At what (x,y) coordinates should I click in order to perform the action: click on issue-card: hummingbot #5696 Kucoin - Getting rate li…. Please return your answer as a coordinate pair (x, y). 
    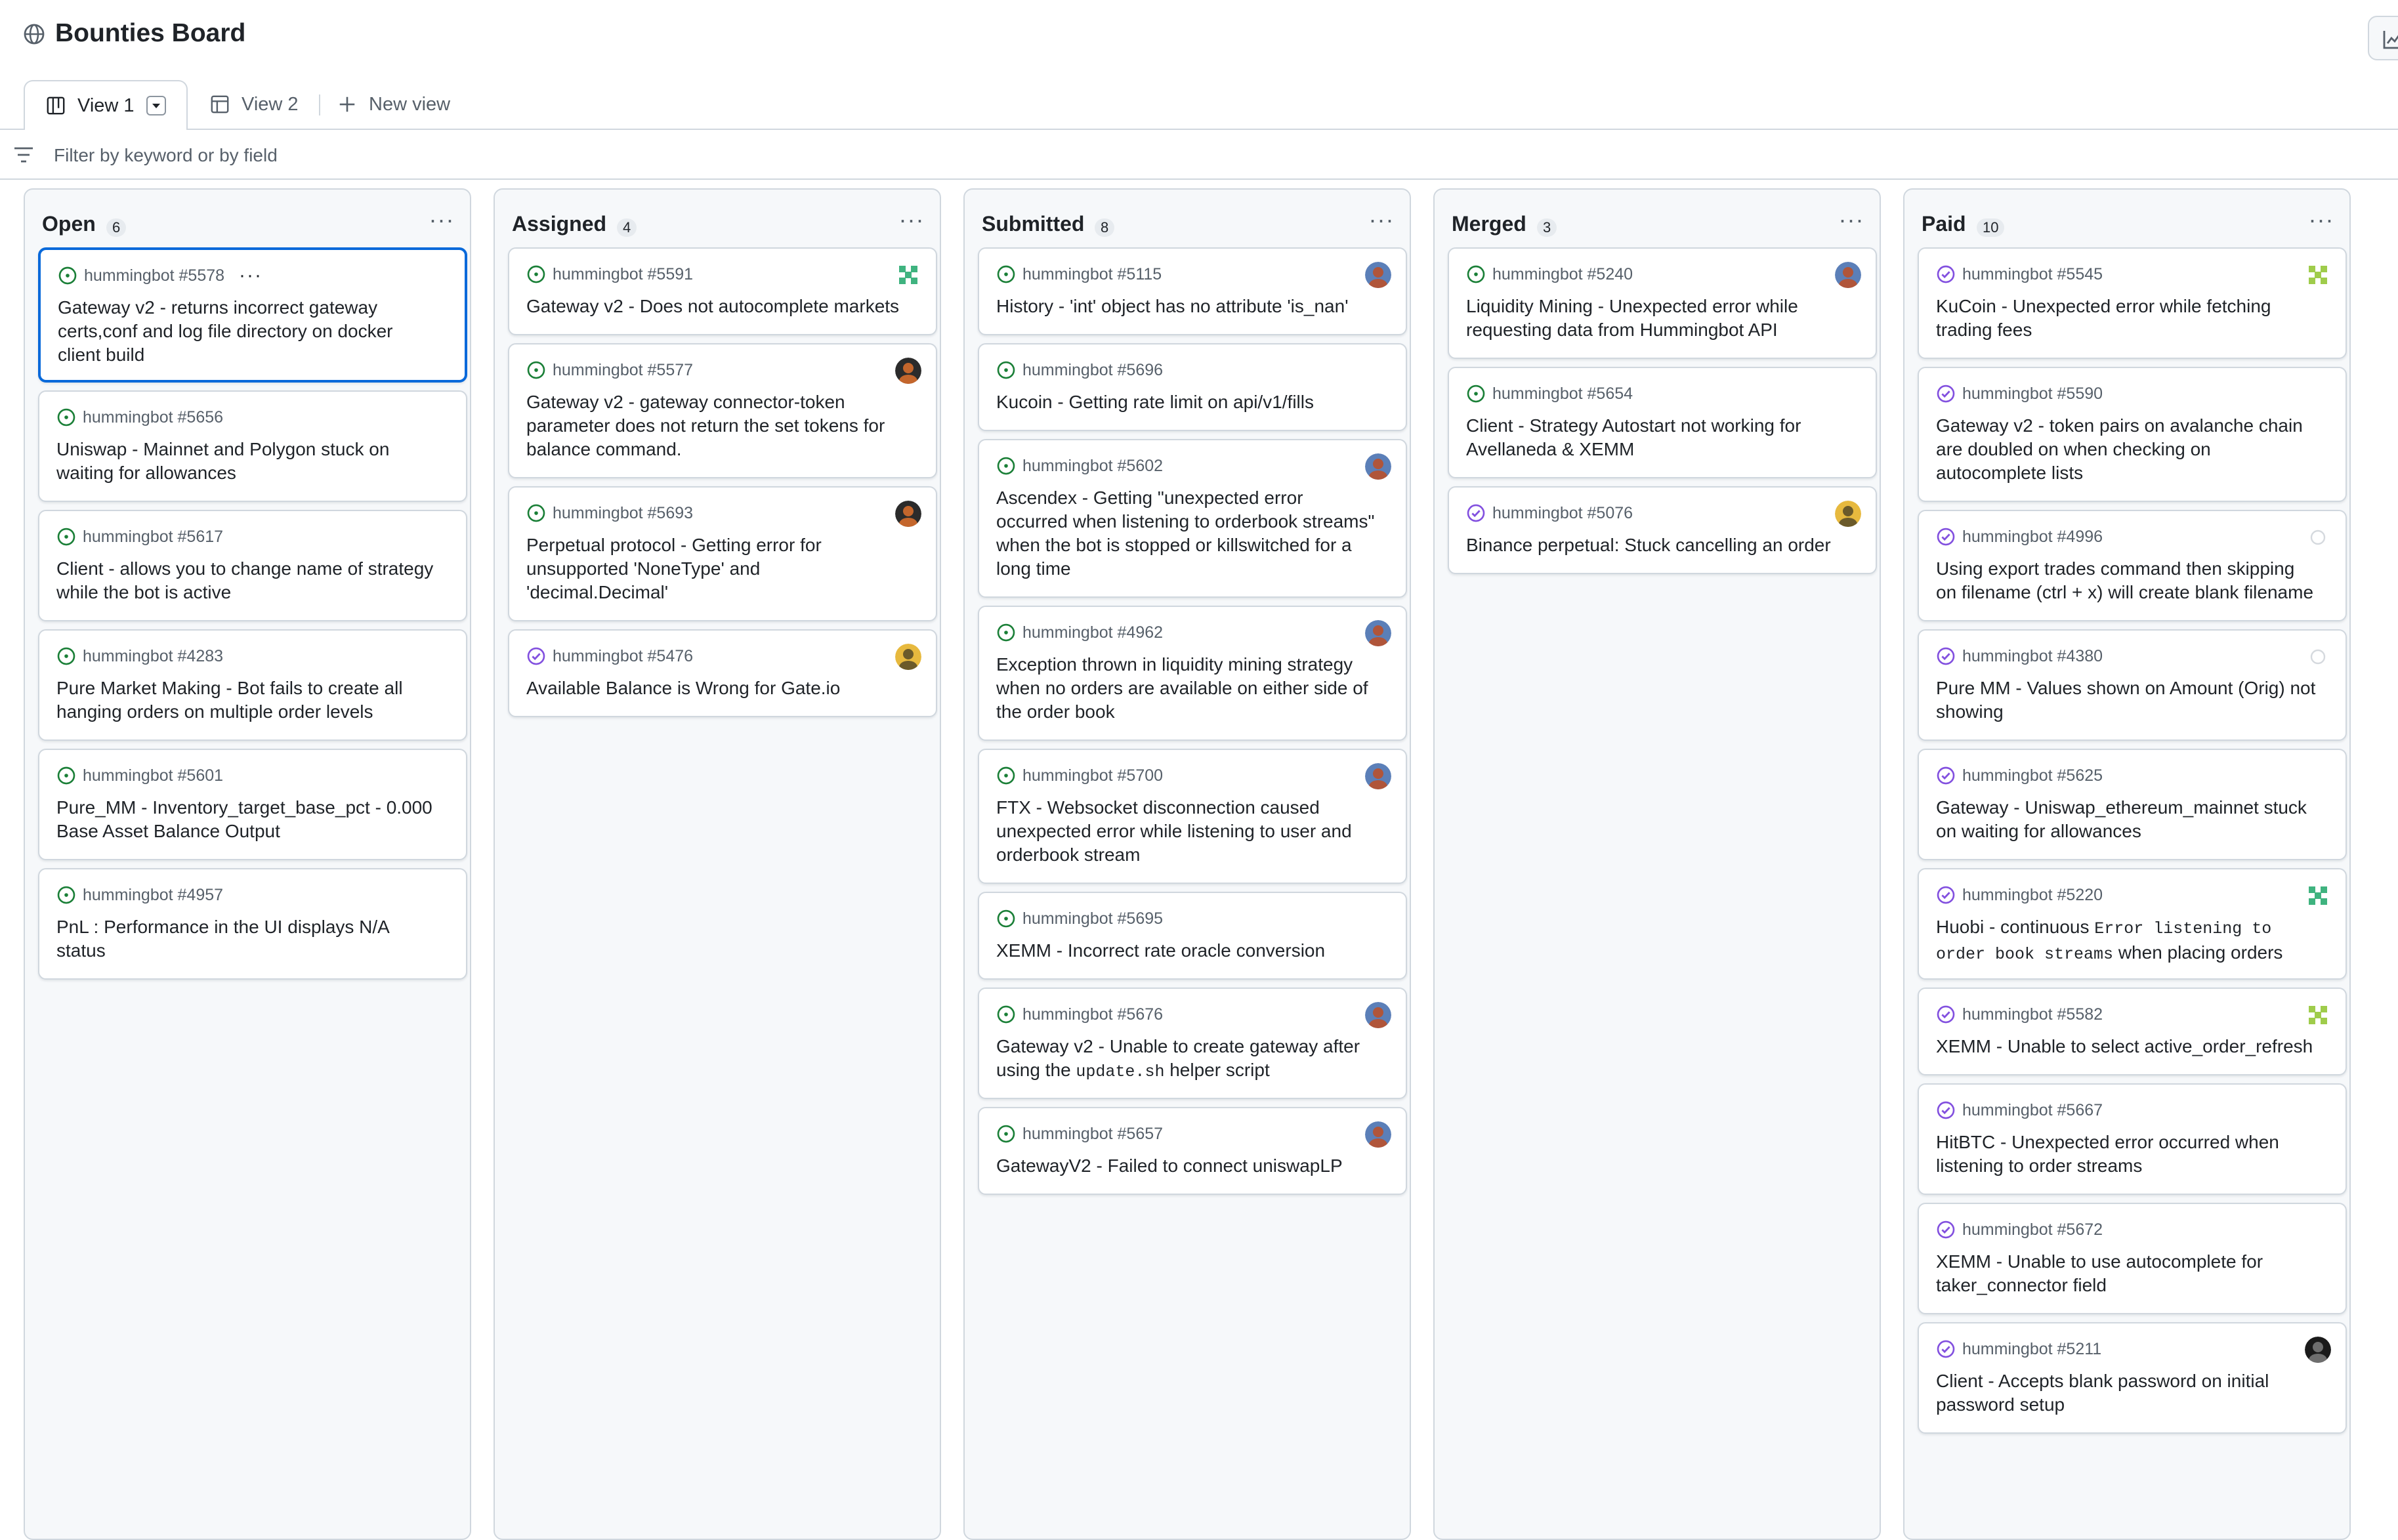
    Looking at the image, I should click on (1192, 387).